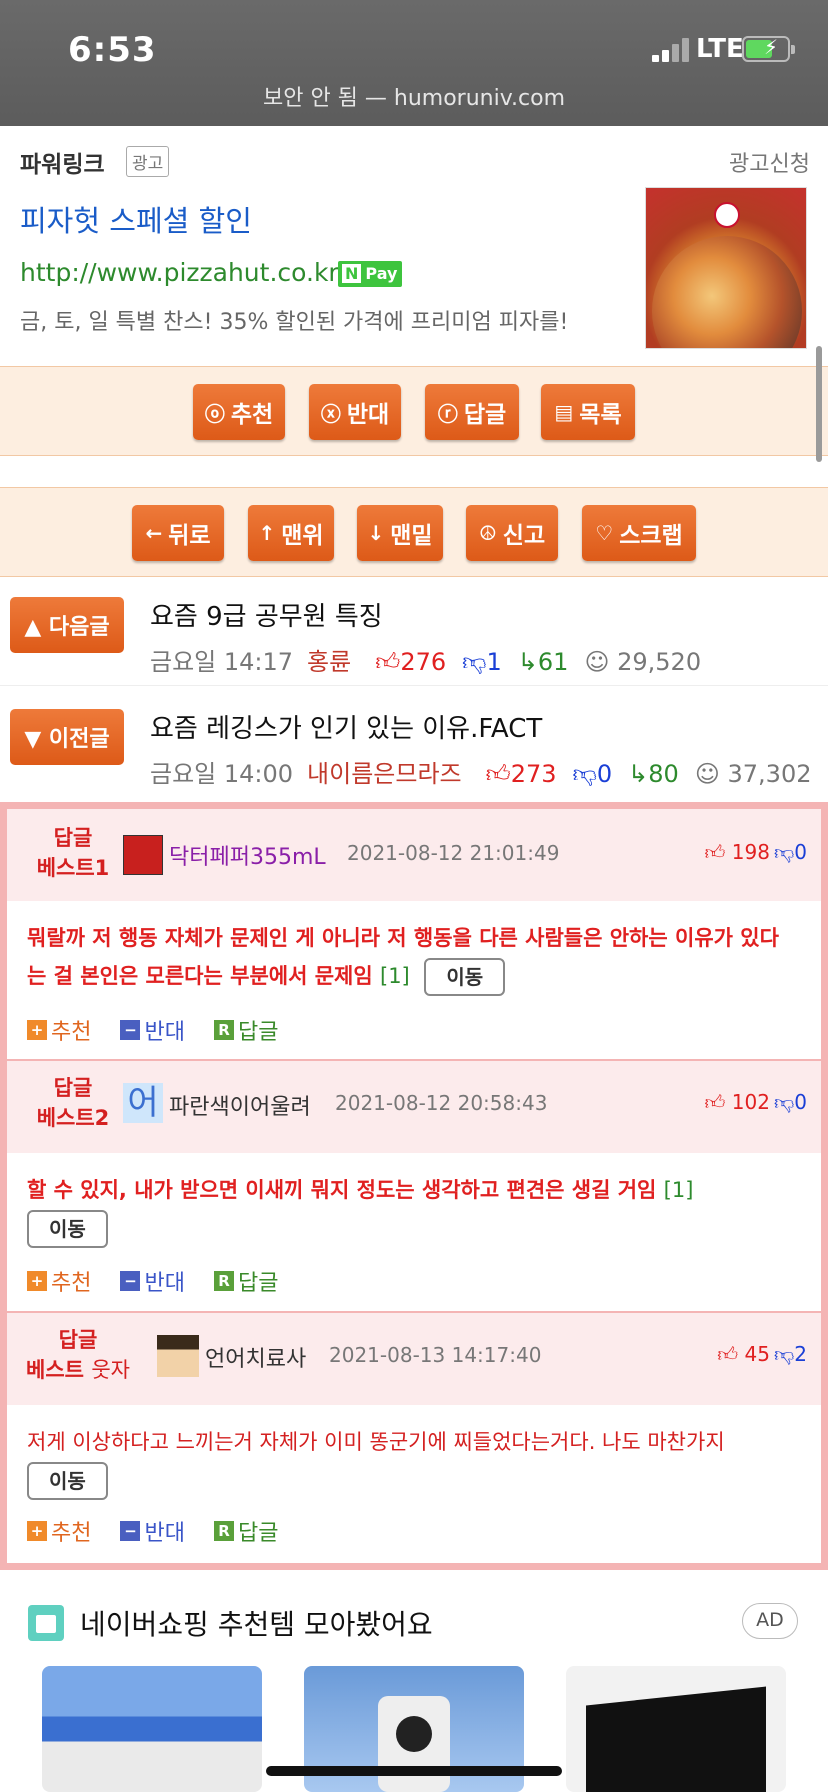 The width and height of the screenshot is (828, 1792). Describe the element at coordinates (726, 268) in the screenshot. I see `pizza-ad-image` at that location.